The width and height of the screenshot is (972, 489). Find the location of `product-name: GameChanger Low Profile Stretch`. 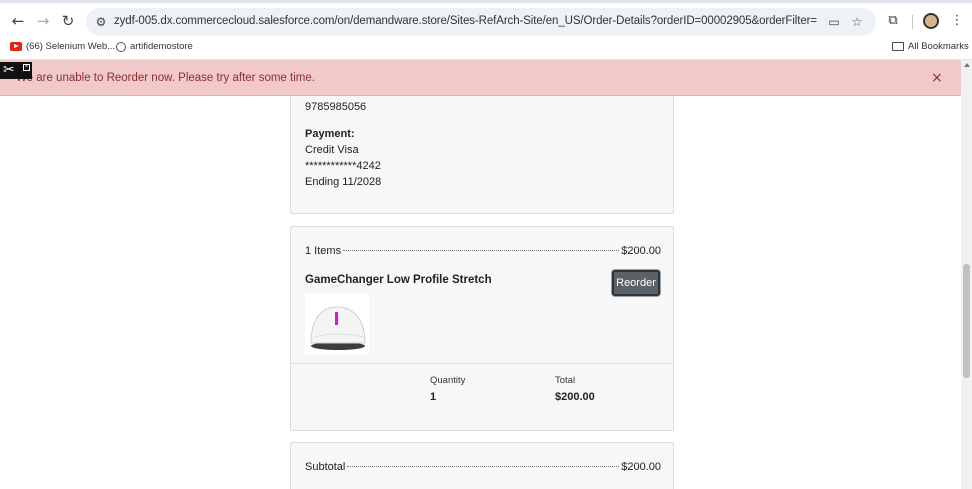

product-name: GameChanger Low Profile Stretch is located at coordinates (398, 280).